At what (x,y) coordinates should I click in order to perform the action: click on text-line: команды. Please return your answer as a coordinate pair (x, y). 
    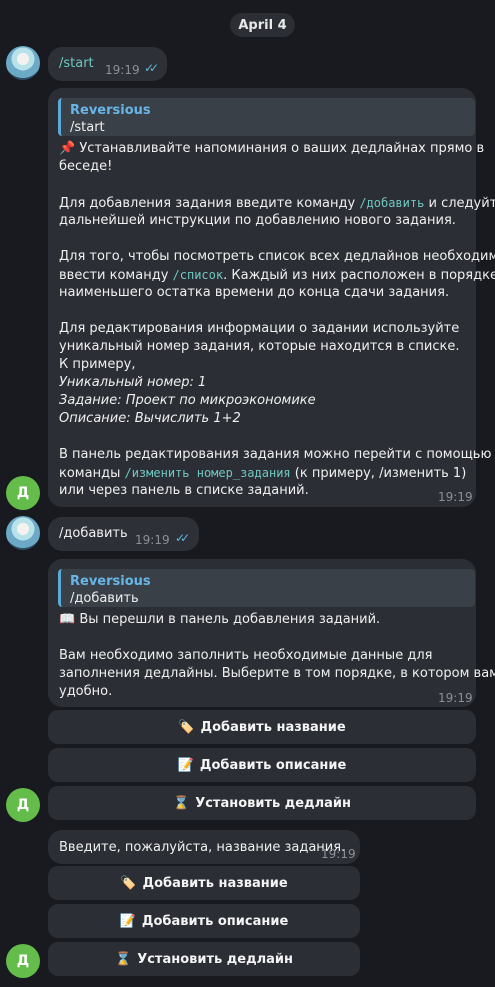
    Looking at the image, I should click on (90, 473).